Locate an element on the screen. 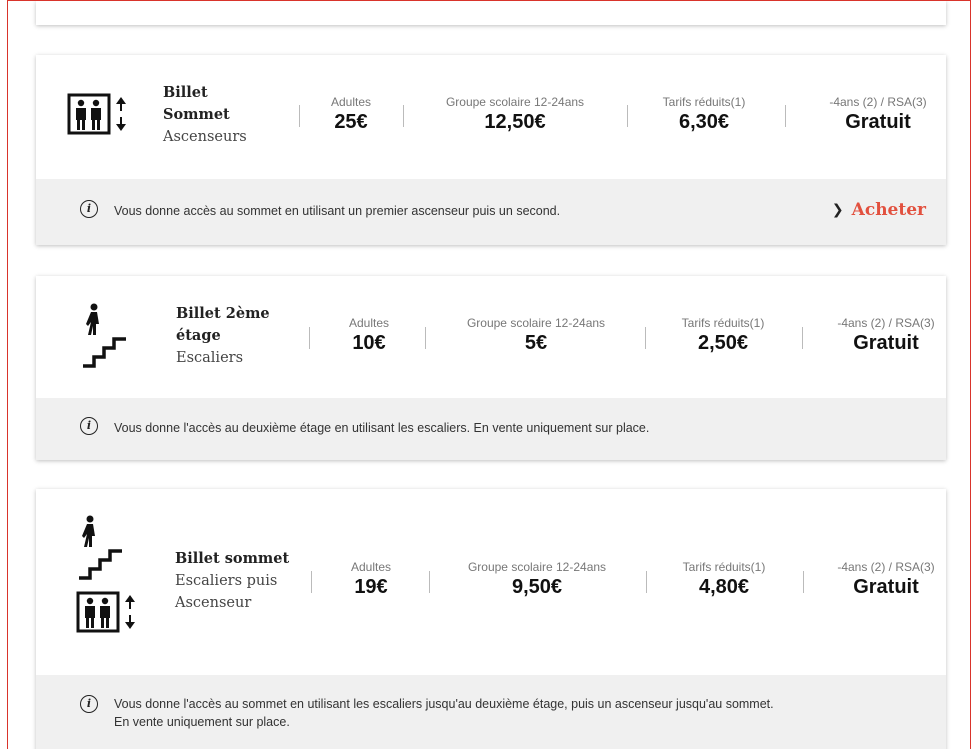  ticket-name: Billet 2ème étage Escaliers is located at coordinates (223, 336).